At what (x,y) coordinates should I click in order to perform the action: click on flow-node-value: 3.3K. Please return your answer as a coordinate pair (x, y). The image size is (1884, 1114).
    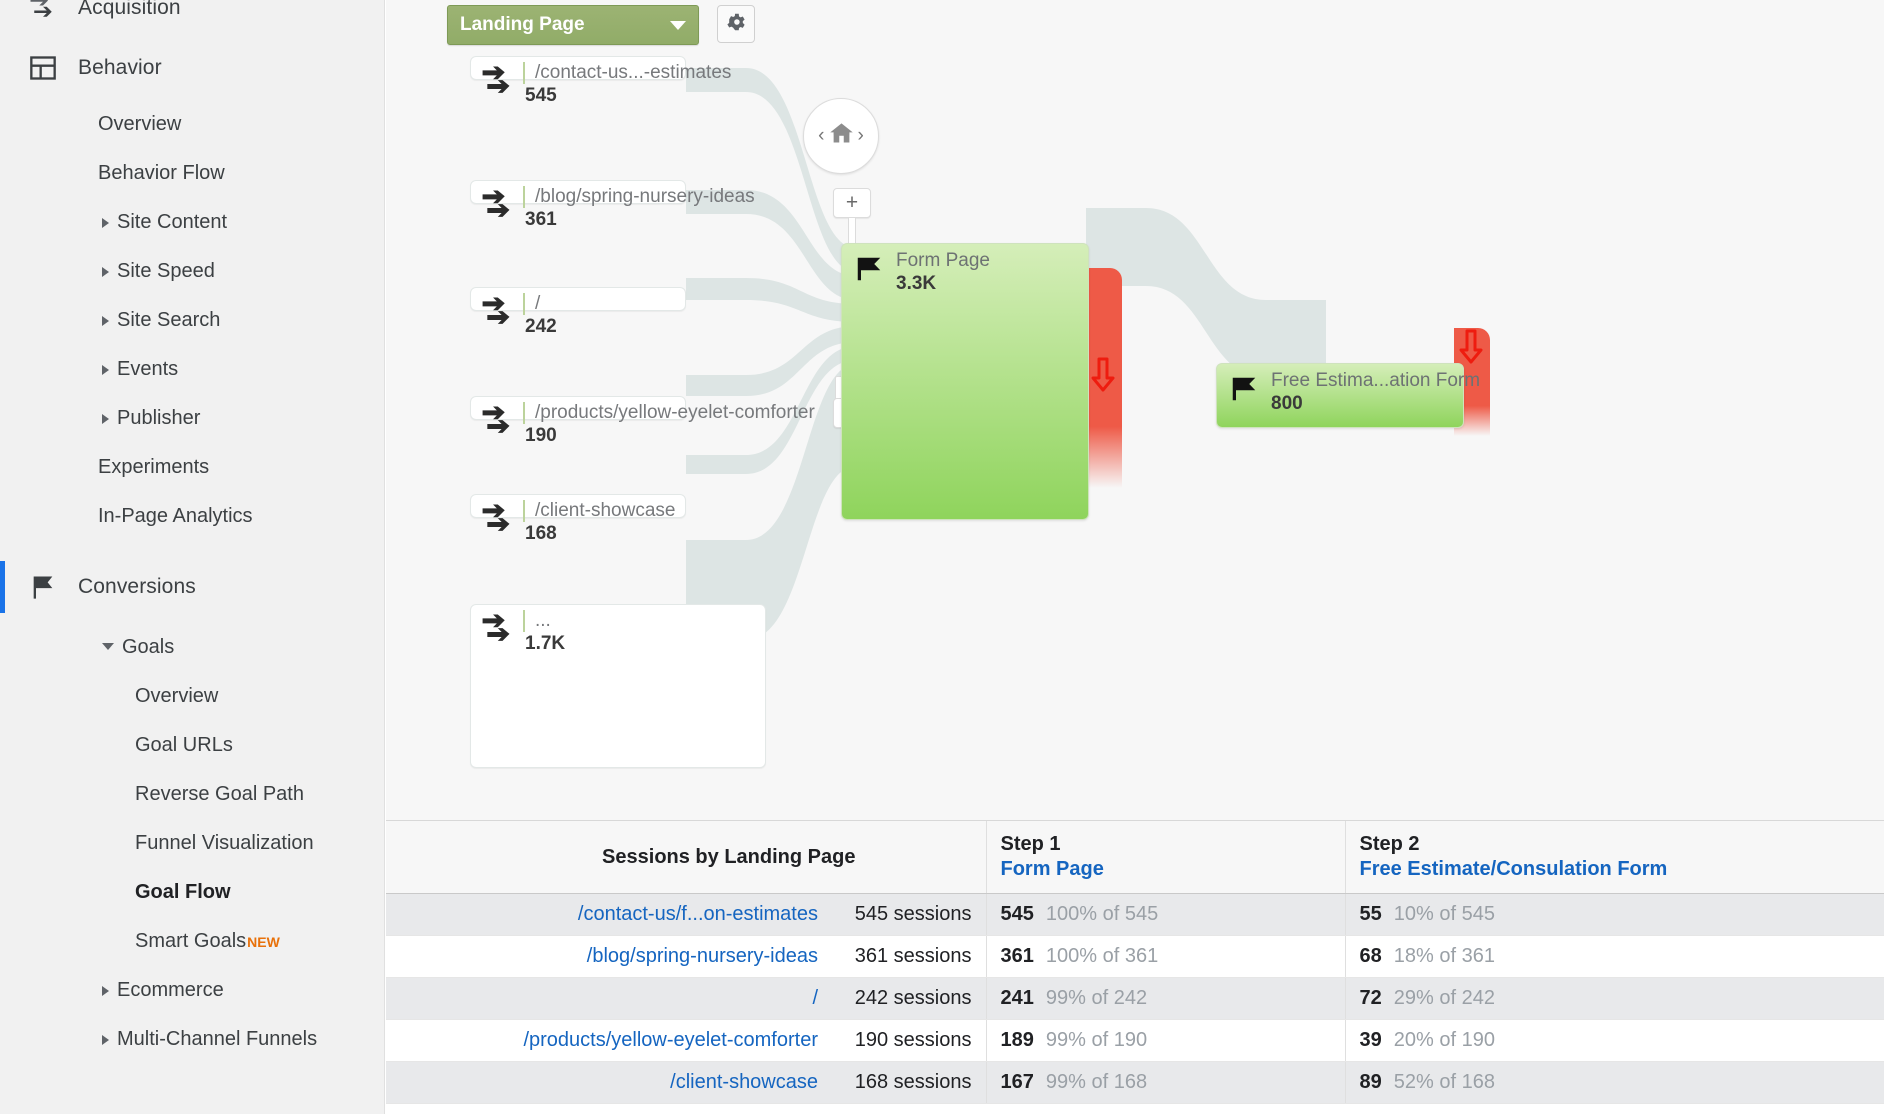
    Looking at the image, I should click on (916, 283).